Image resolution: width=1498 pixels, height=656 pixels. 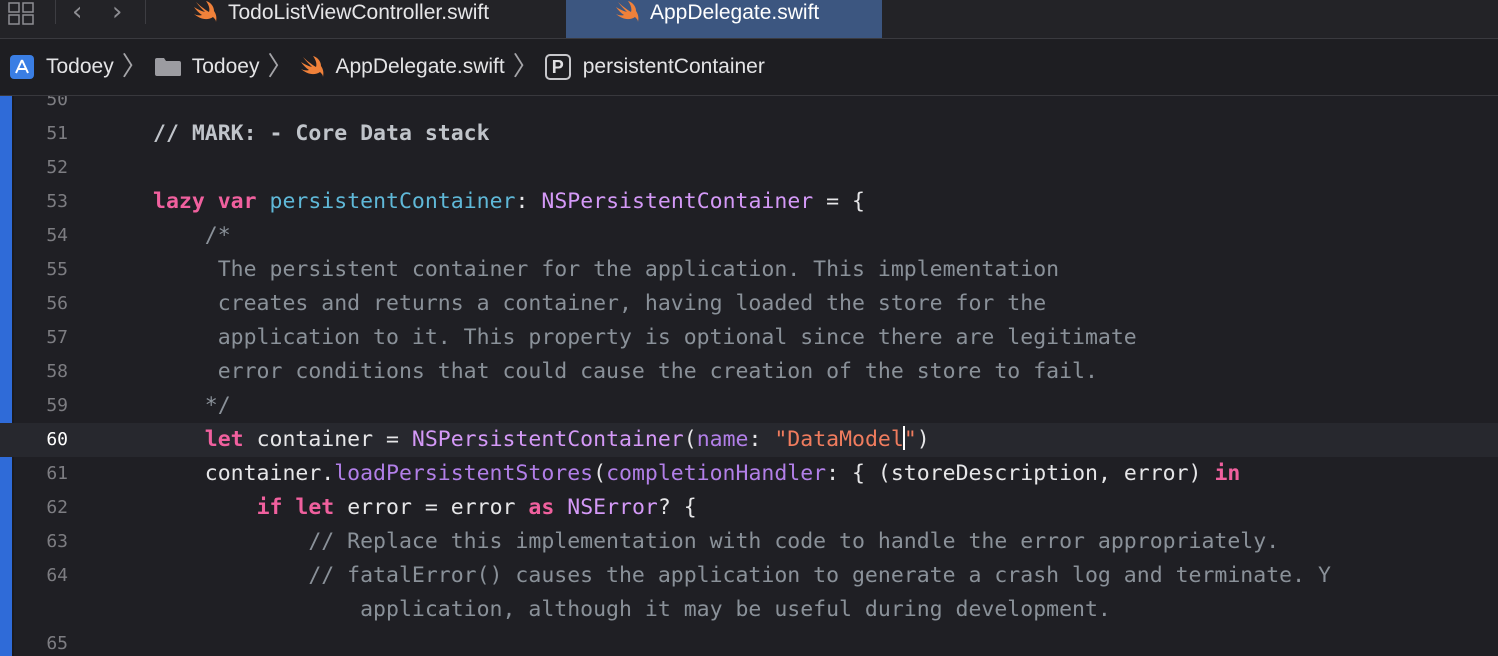 What do you see at coordinates (57, 235) in the screenshot?
I see `line-number: 54` at bounding box center [57, 235].